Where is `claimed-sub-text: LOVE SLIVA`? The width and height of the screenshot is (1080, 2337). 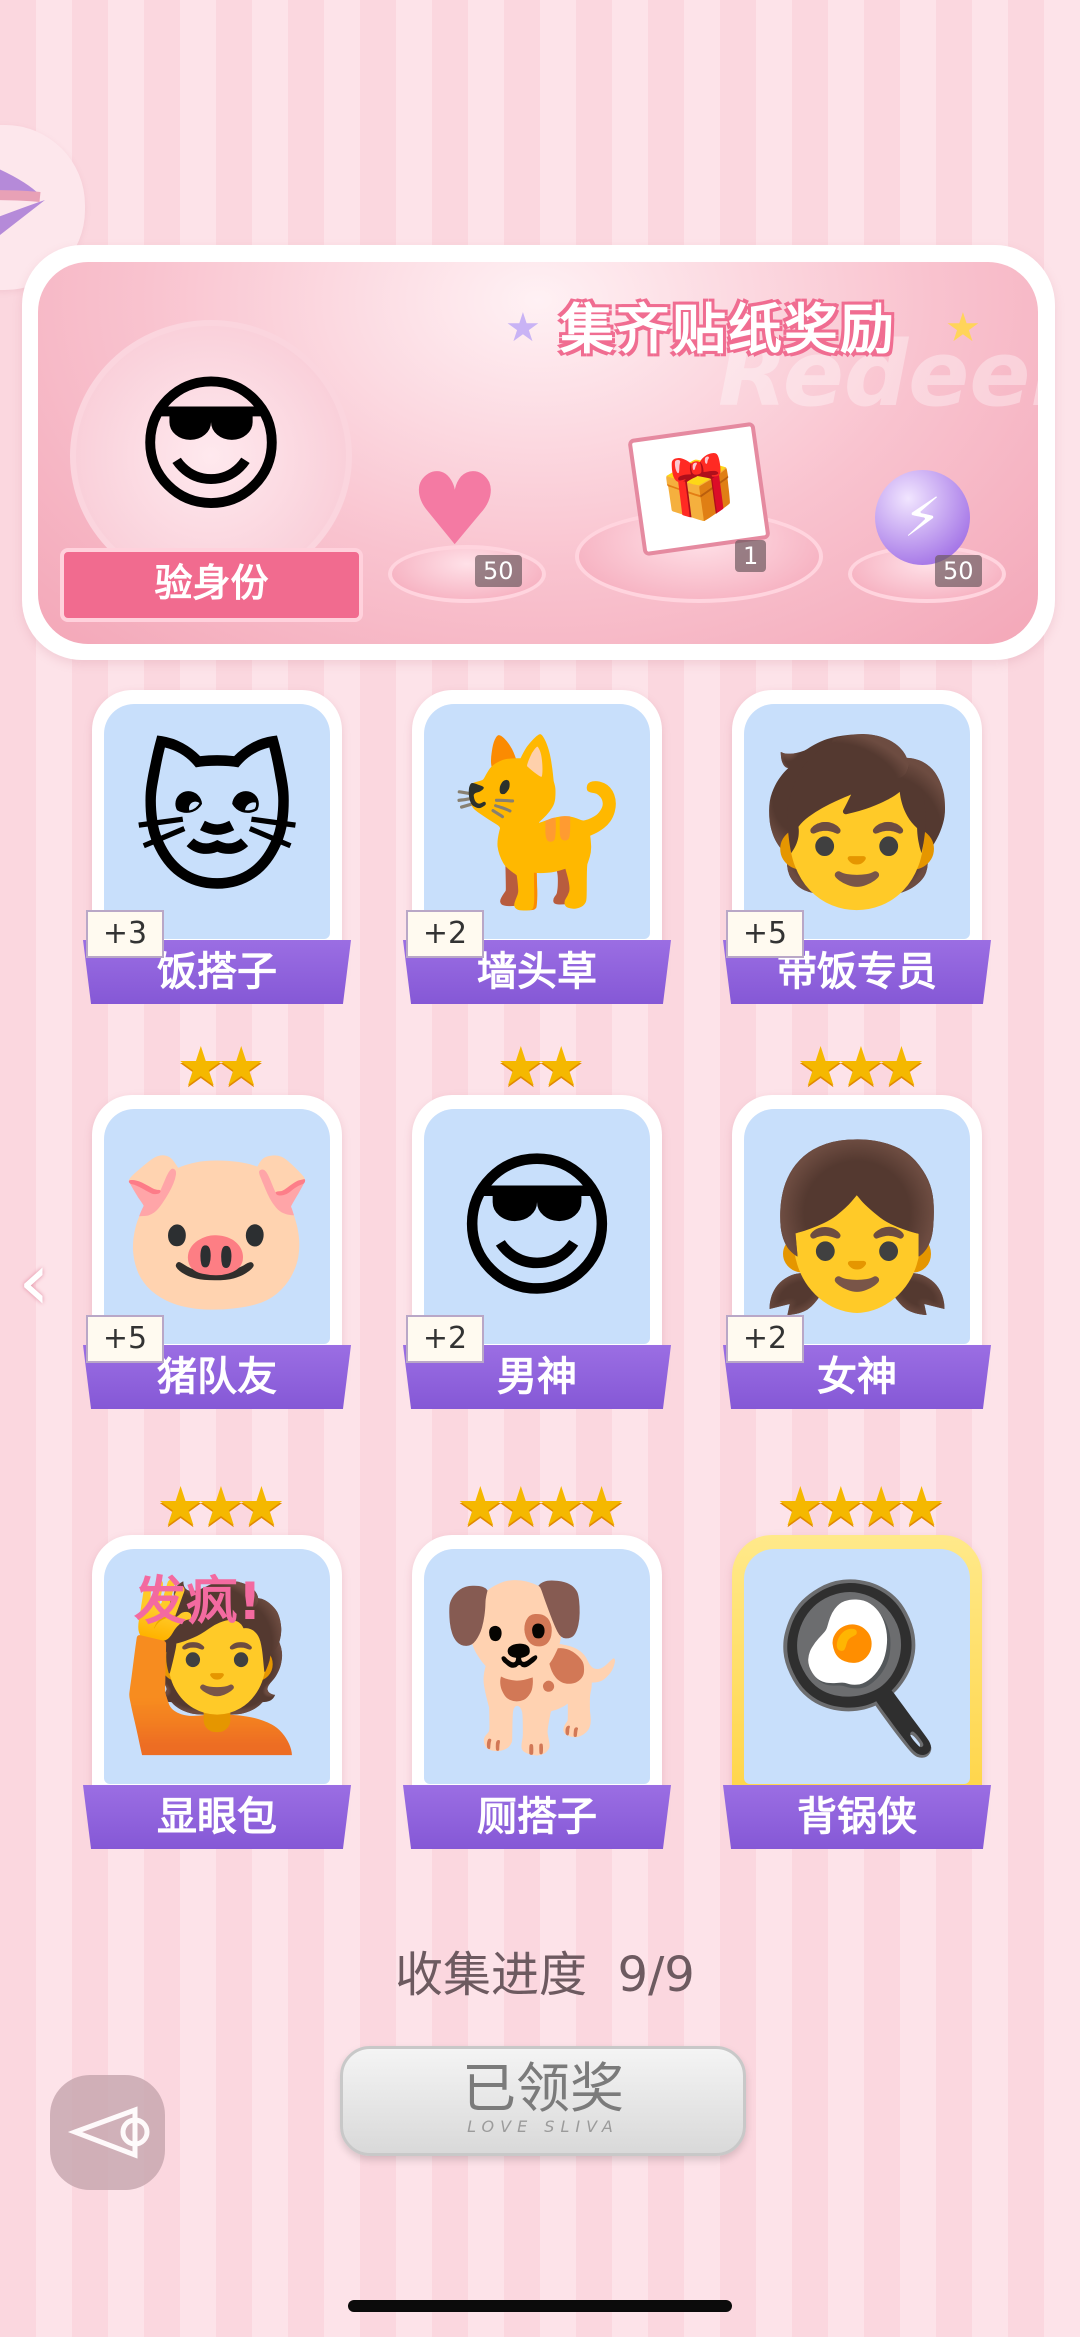
claimed-sub-text: LOVE SLIVA is located at coordinates (543, 2126).